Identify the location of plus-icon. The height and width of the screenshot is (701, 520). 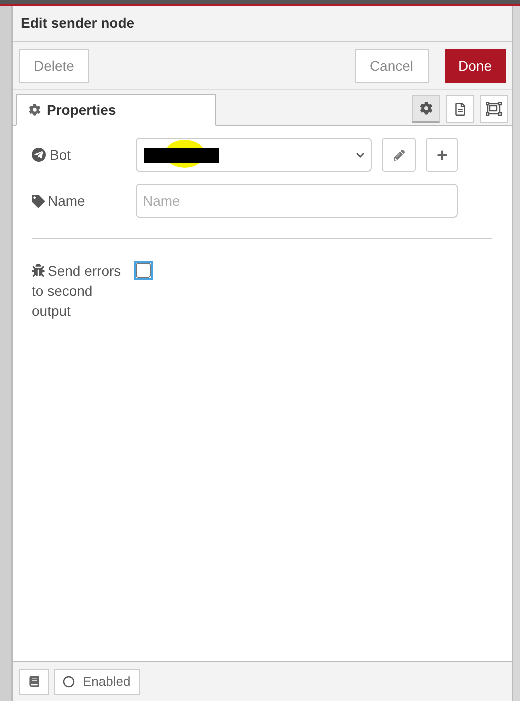
(442, 155).